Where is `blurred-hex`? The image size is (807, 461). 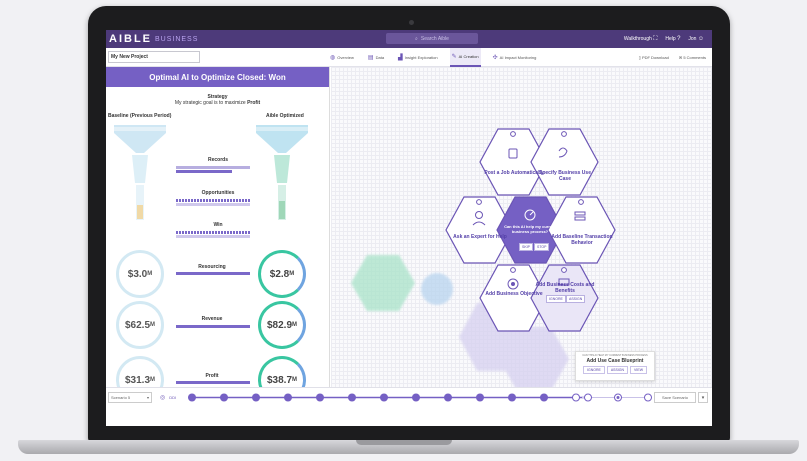 blurred-hex is located at coordinates (383, 283).